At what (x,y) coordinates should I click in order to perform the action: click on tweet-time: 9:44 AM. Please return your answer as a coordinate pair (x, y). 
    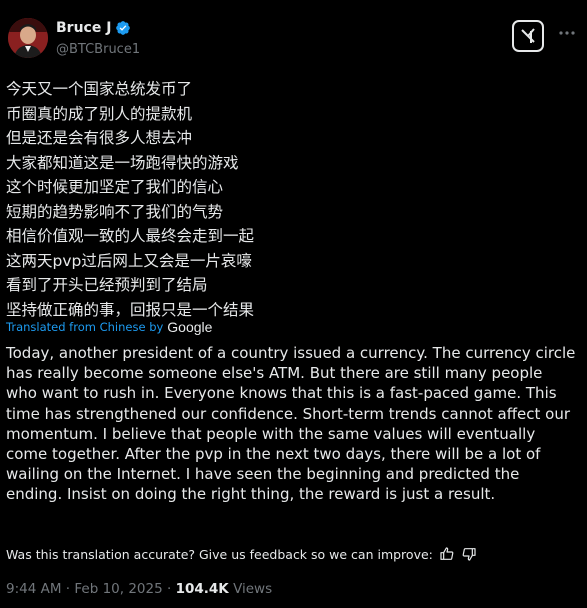
    Looking at the image, I should click on (34, 589).